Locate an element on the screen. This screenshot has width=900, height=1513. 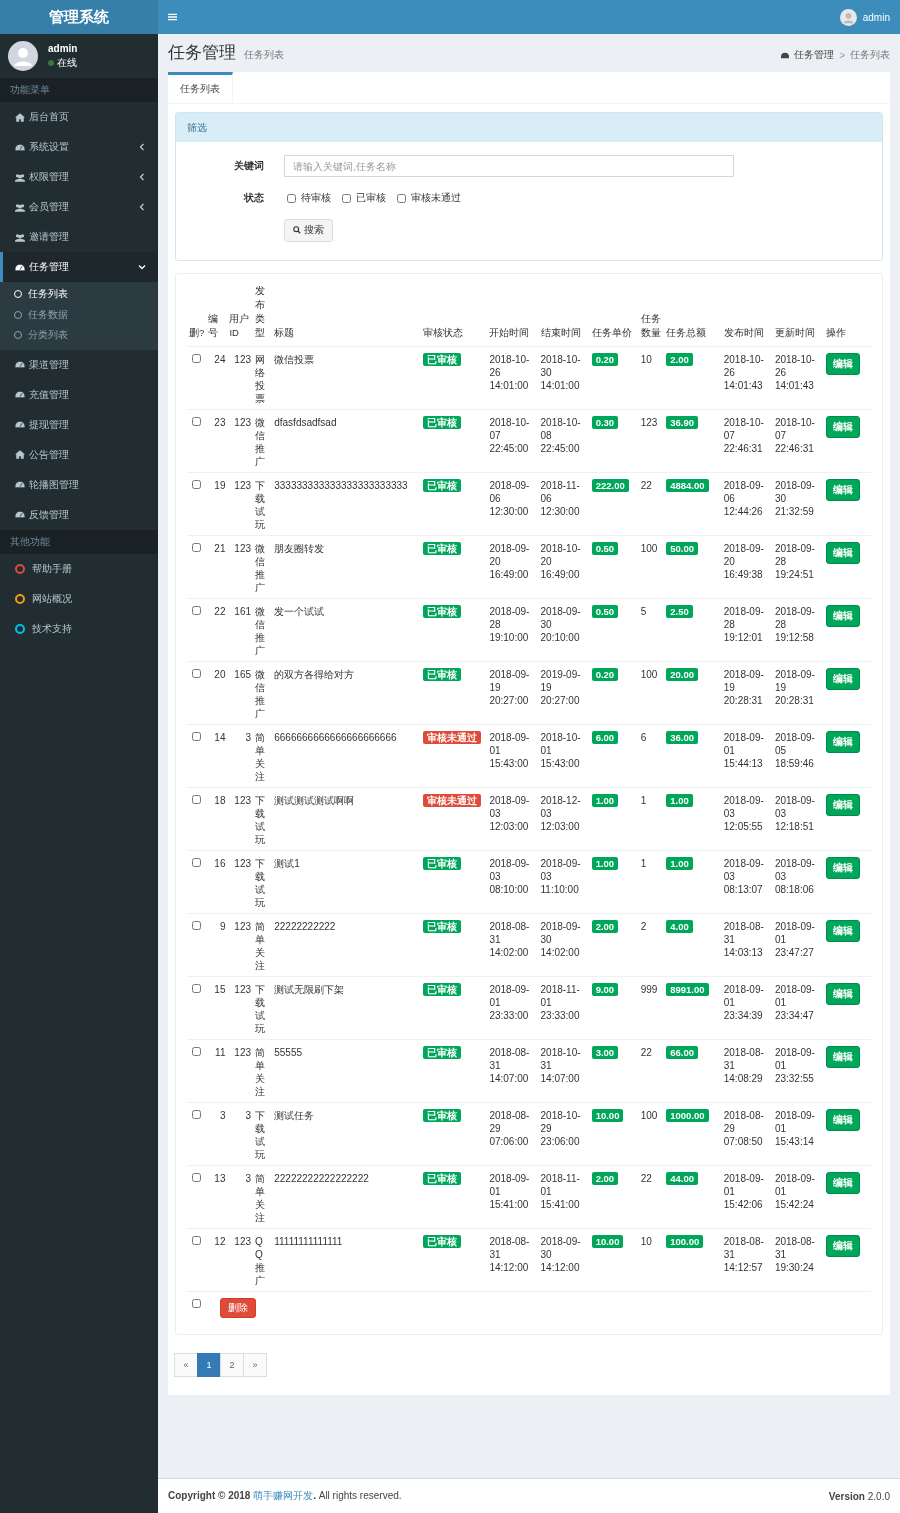
page-button: 2 is located at coordinates (232, 1365).